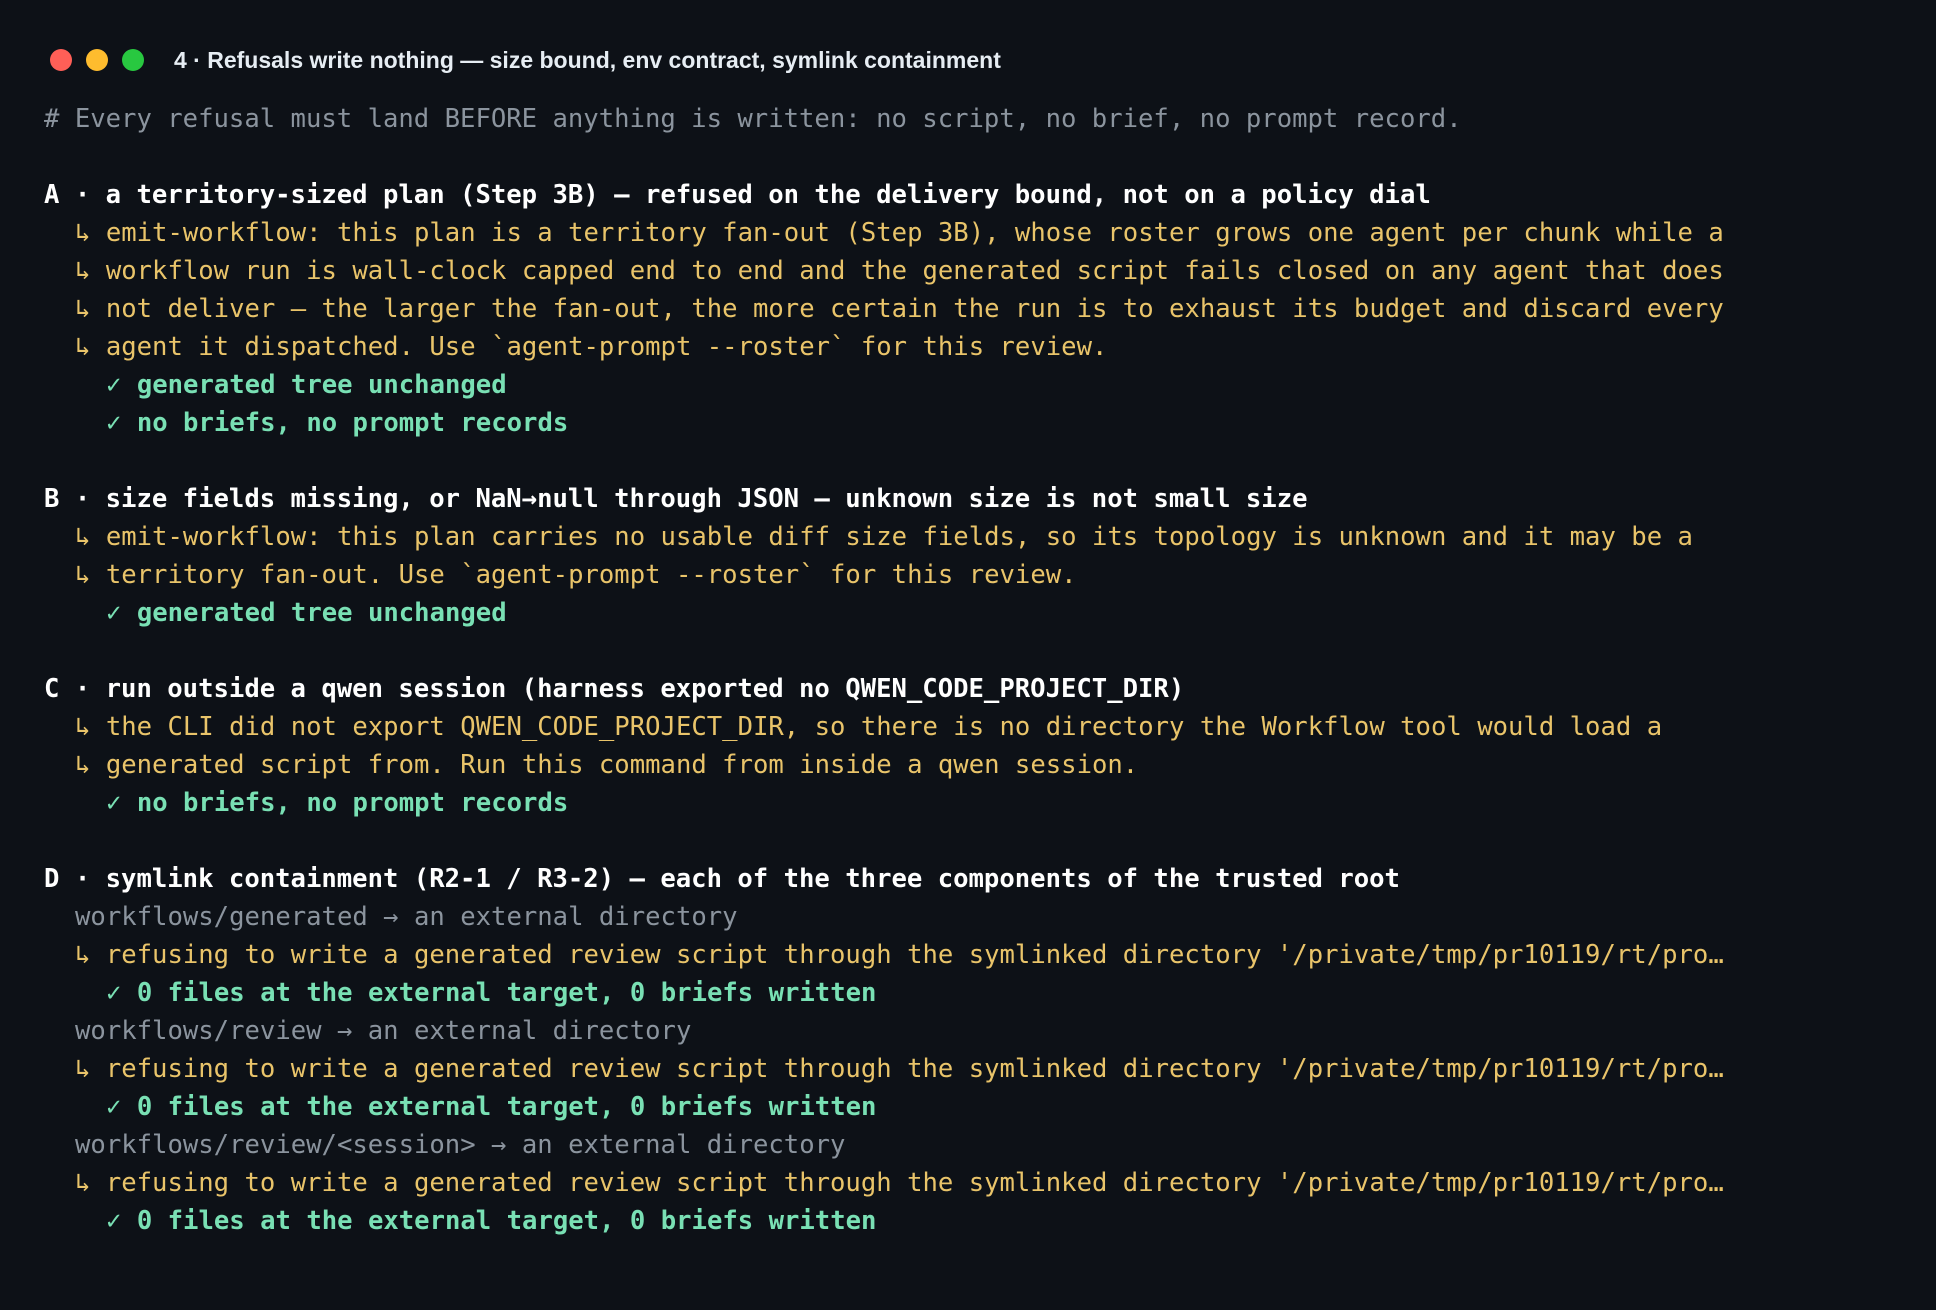 The image size is (1936, 1310). I want to click on zoom-window-button, so click(133, 60).